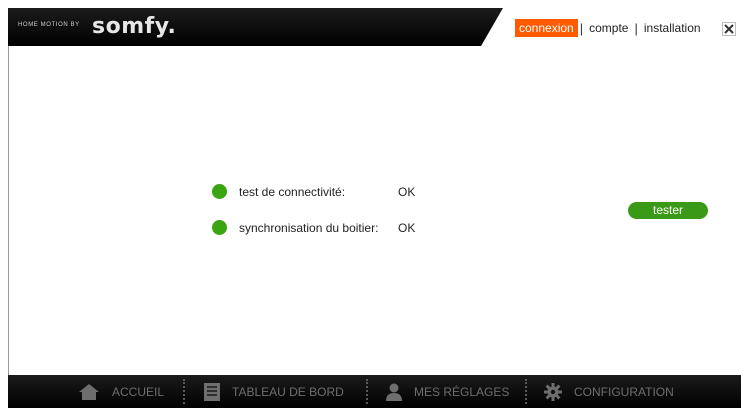  What do you see at coordinates (407, 228) in the screenshot?
I see `sync-value: OK` at bounding box center [407, 228].